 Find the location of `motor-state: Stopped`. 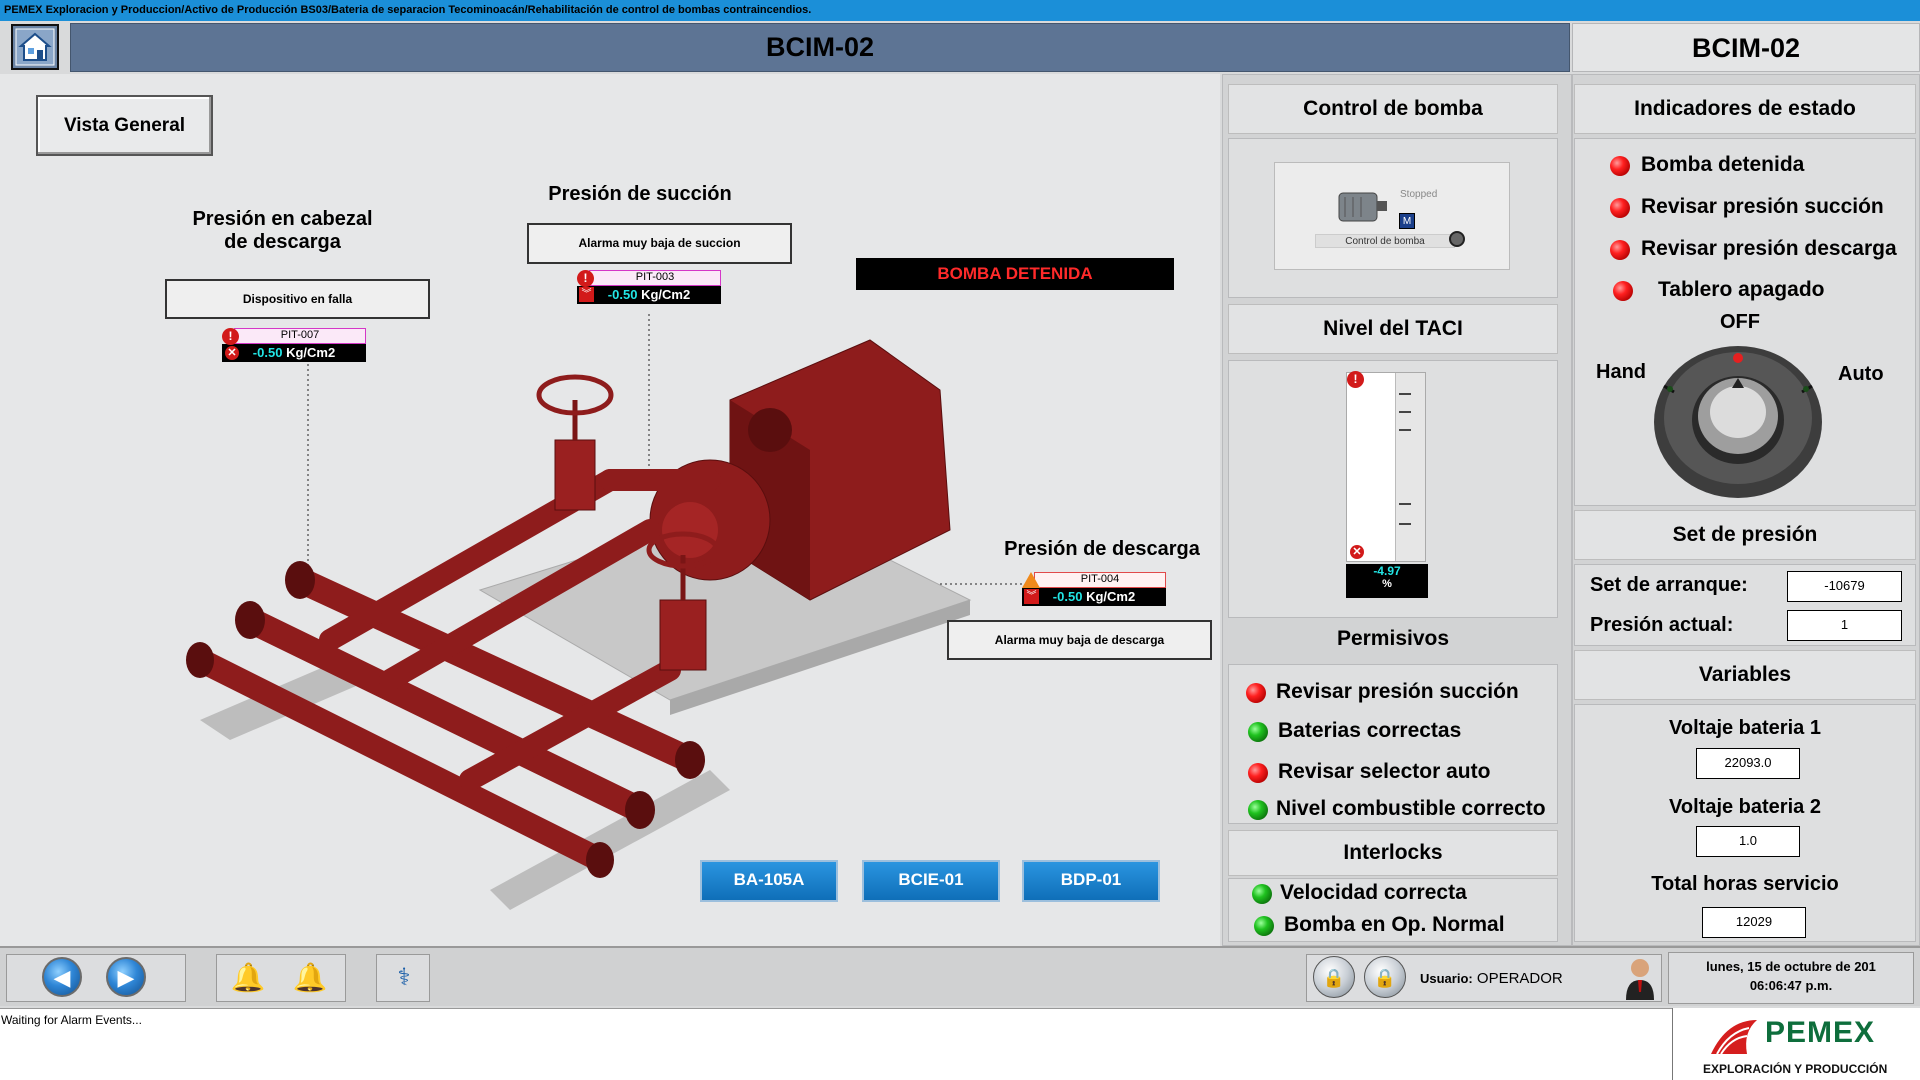

motor-state: Stopped is located at coordinates (1419, 194).